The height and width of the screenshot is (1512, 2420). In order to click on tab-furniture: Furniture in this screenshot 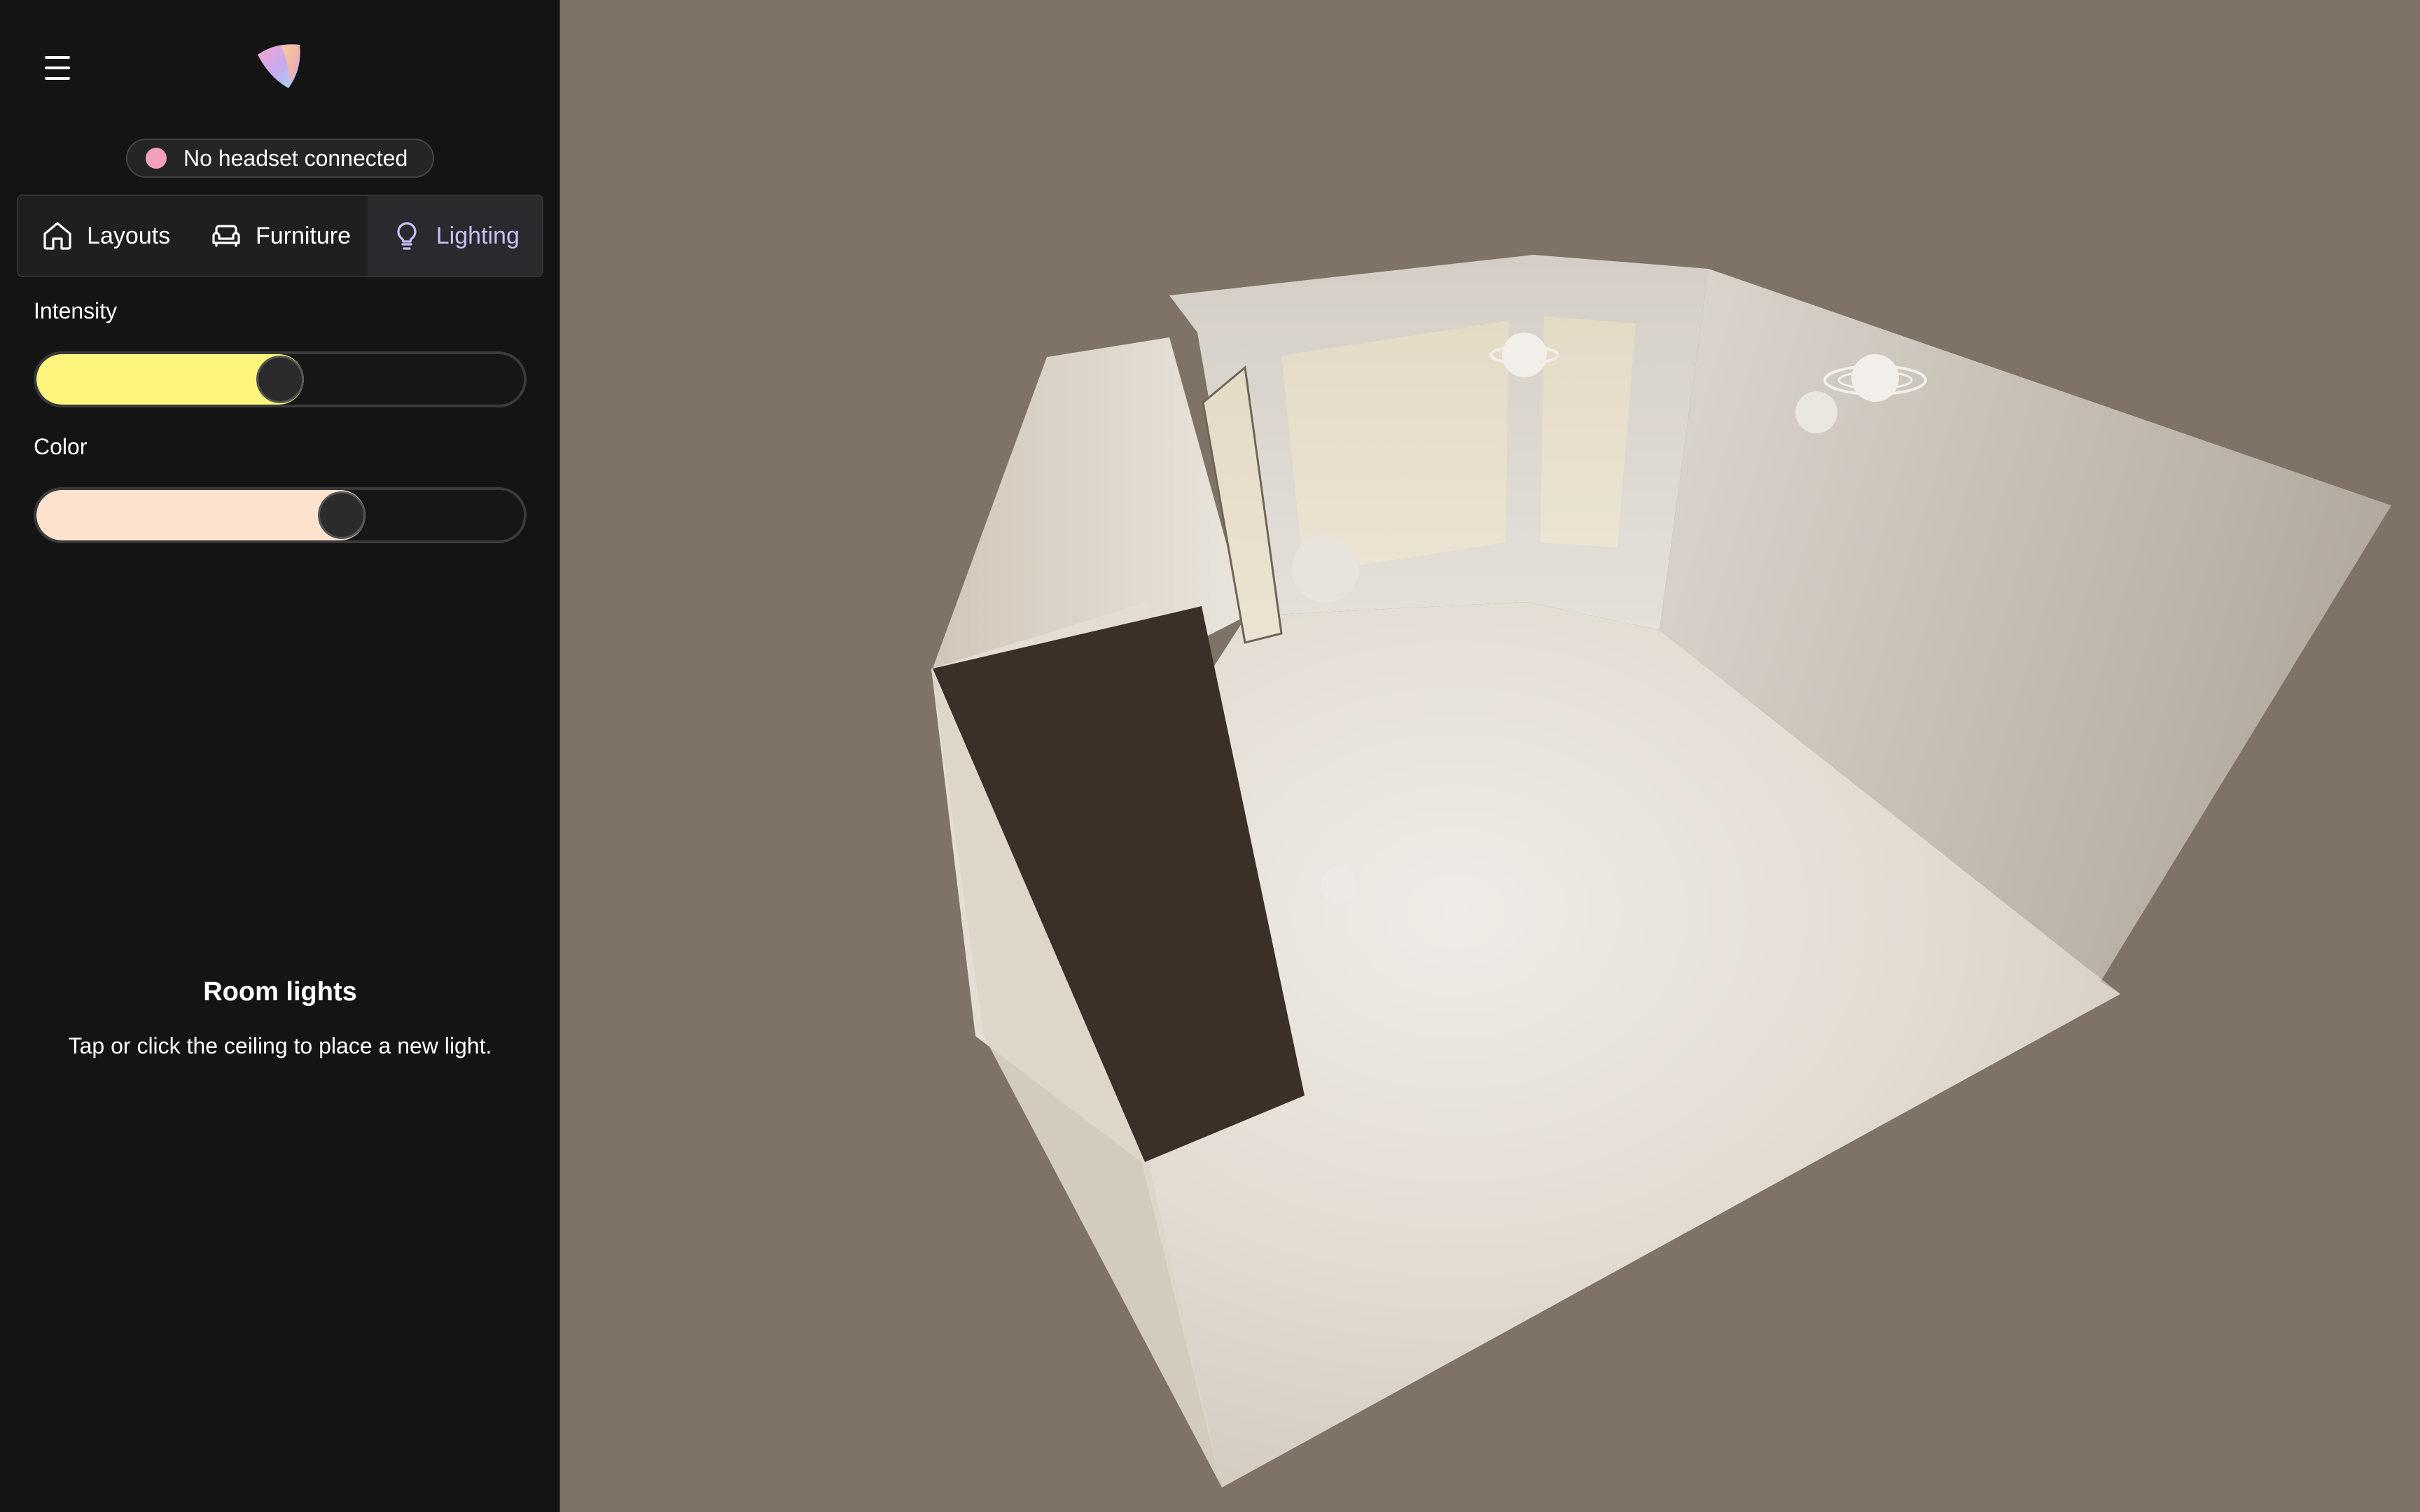, I will do `click(280, 236)`.